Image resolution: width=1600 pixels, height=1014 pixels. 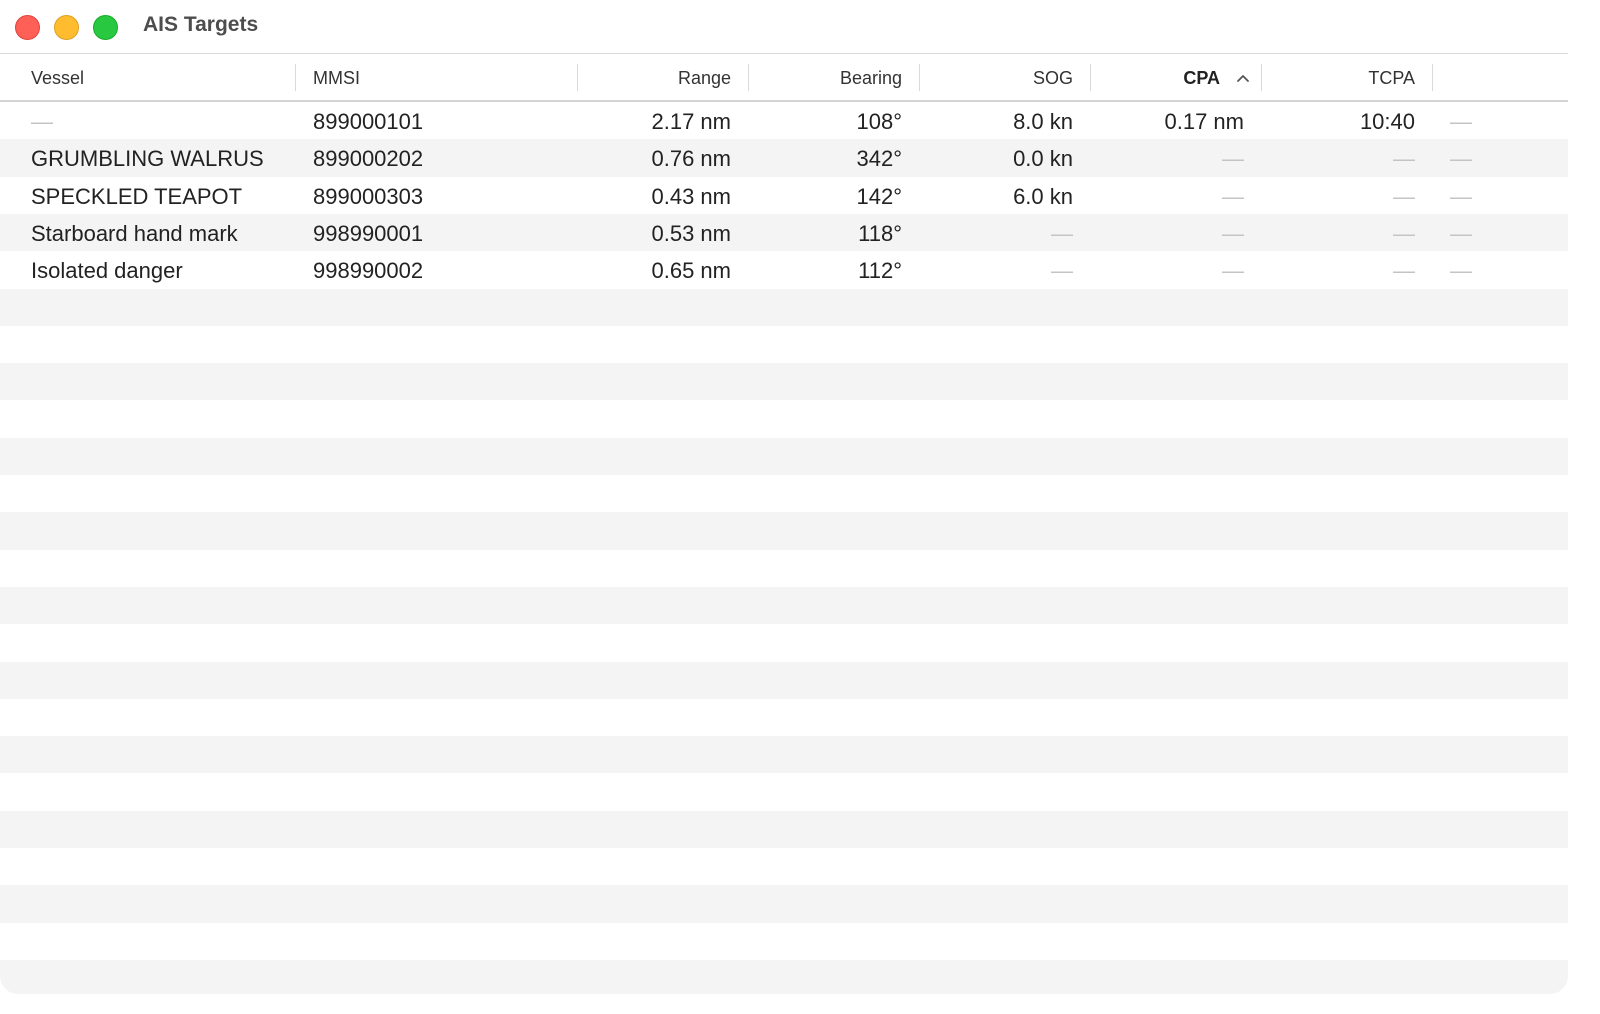 I want to click on title-bar: AIS Targets, so click(x=784, y=27).